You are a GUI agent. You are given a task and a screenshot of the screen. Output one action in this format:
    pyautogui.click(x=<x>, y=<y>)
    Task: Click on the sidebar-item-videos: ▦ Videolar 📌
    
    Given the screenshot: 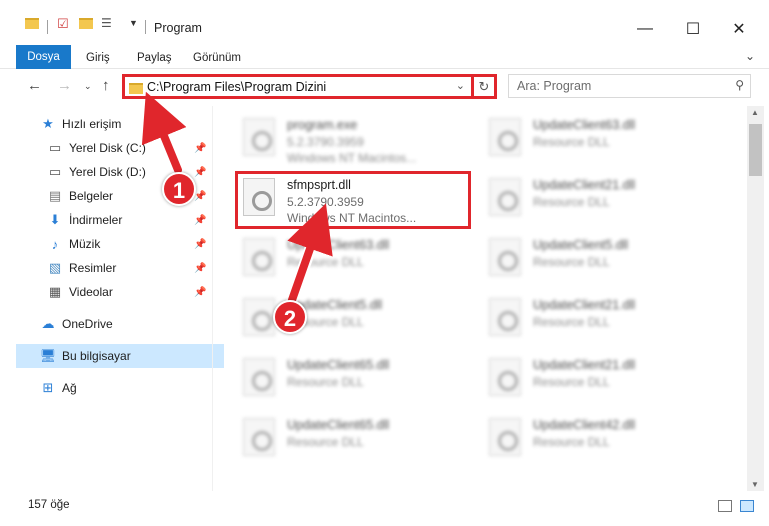 What is the action you would take?
    pyautogui.click(x=105, y=292)
    